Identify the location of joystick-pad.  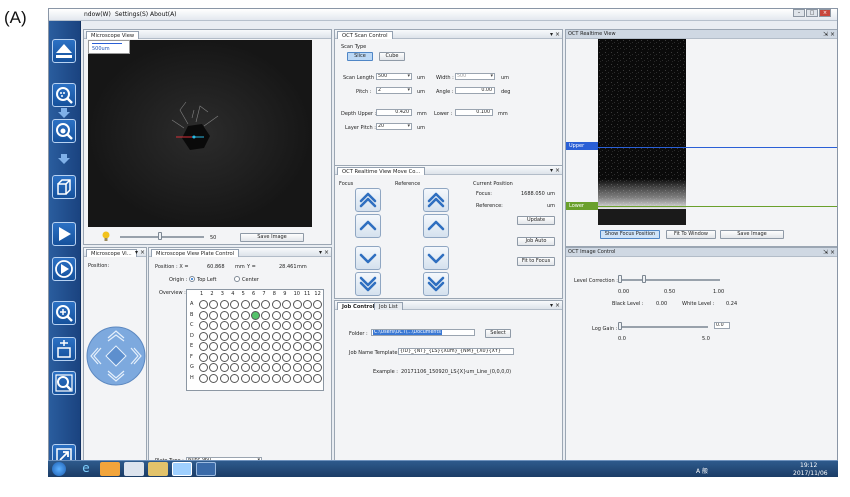
(116, 356).